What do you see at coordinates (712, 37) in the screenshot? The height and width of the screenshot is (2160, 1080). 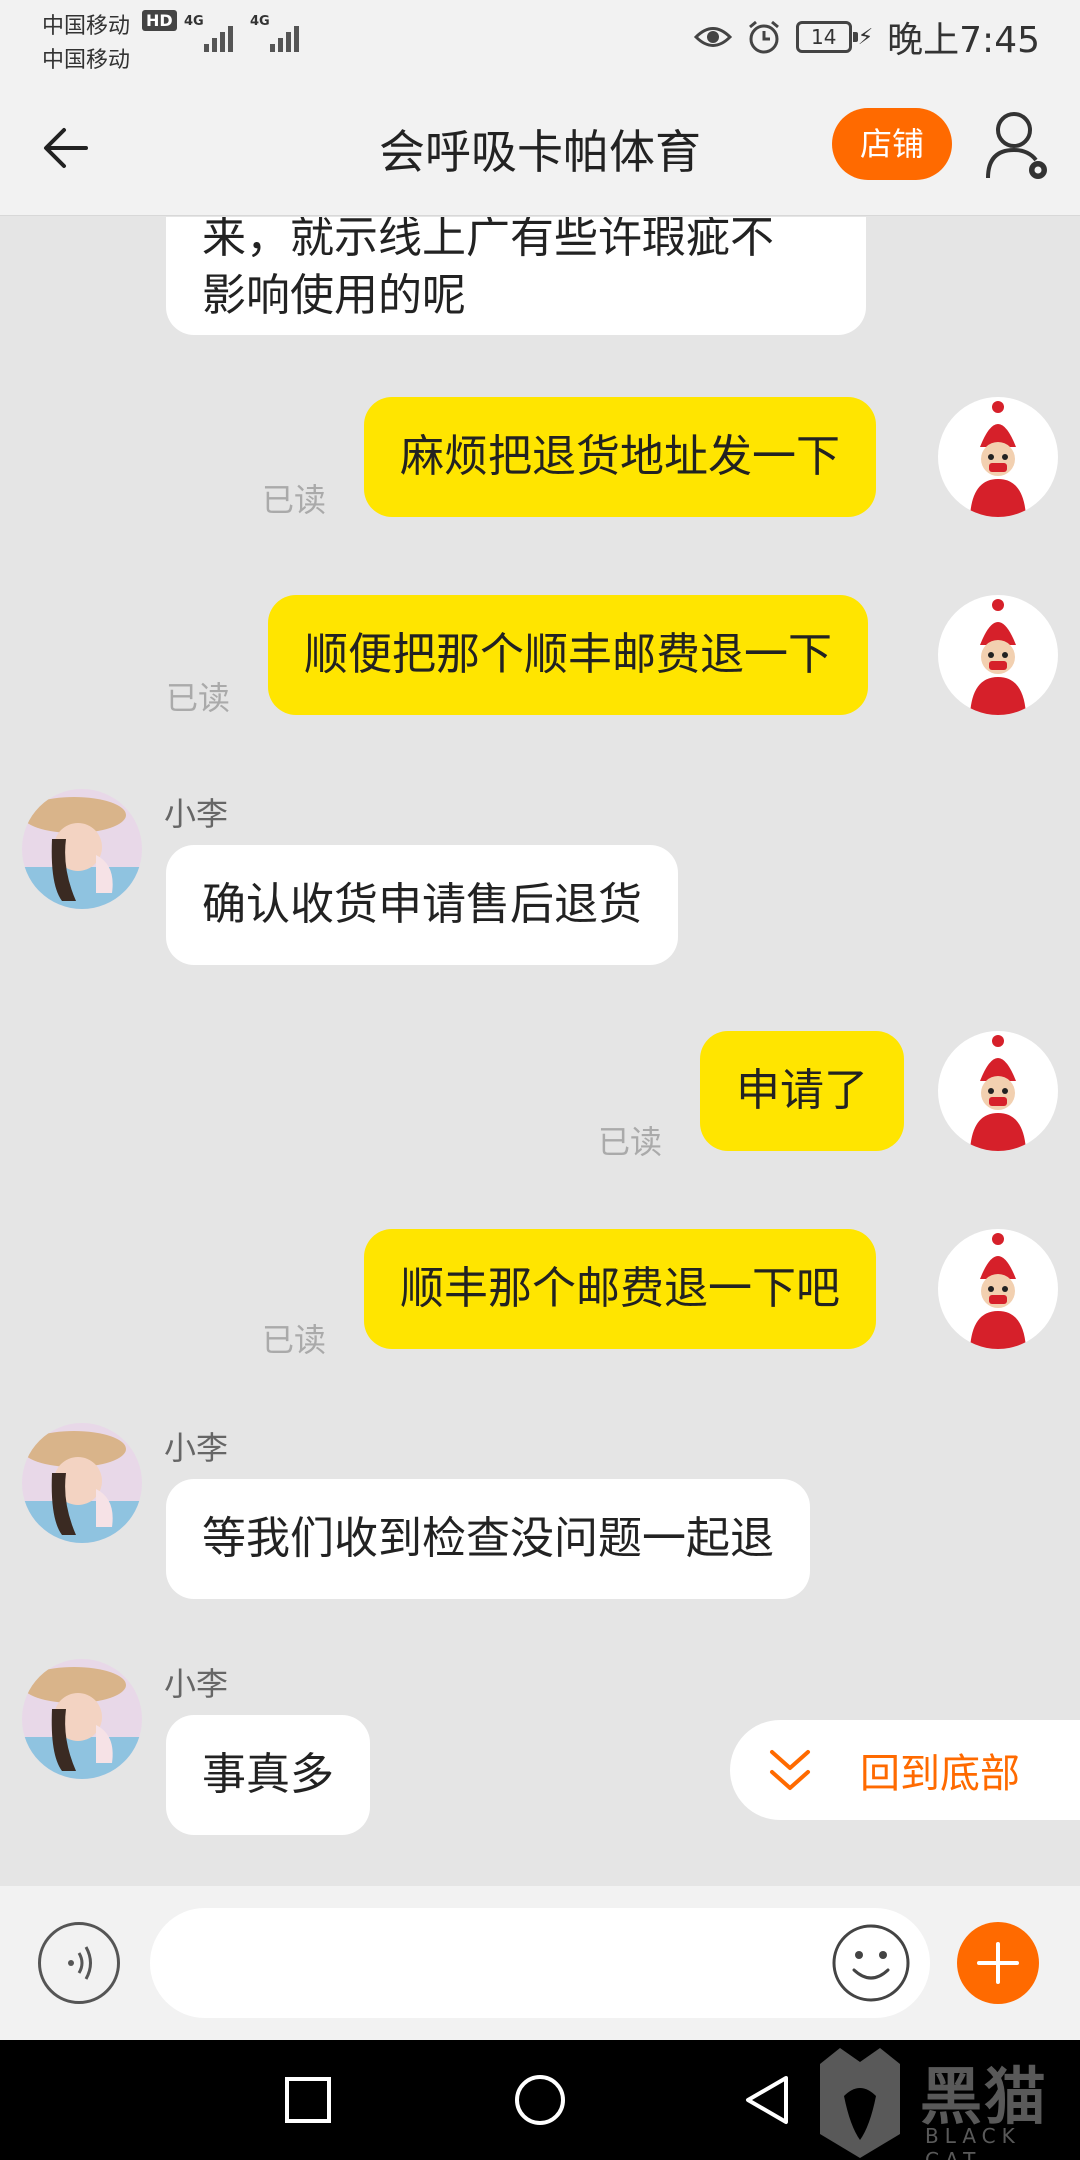 I see `eye-icon` at bounding box center [712, 37].